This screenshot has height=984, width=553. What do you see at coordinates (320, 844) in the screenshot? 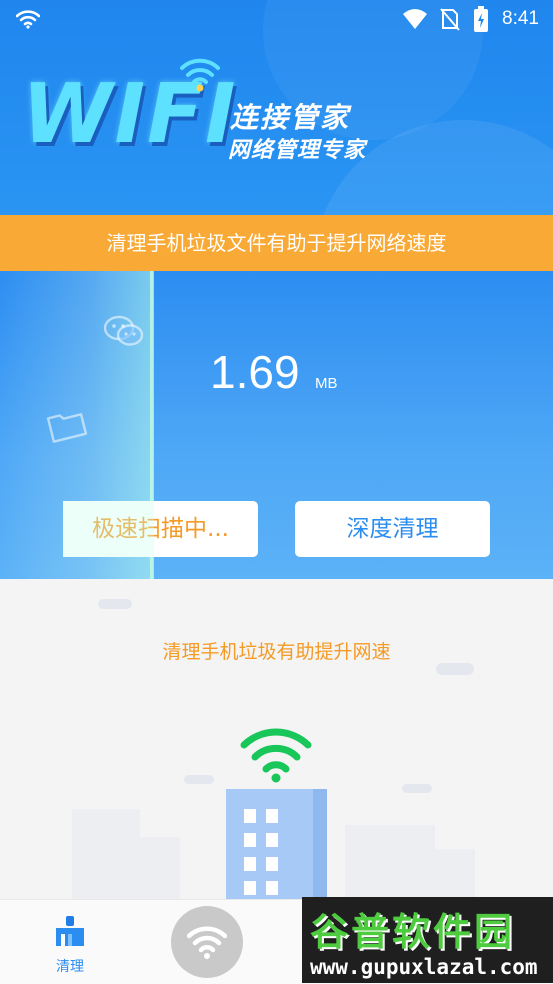
I see `building-side` at bounding box center [320, 844].